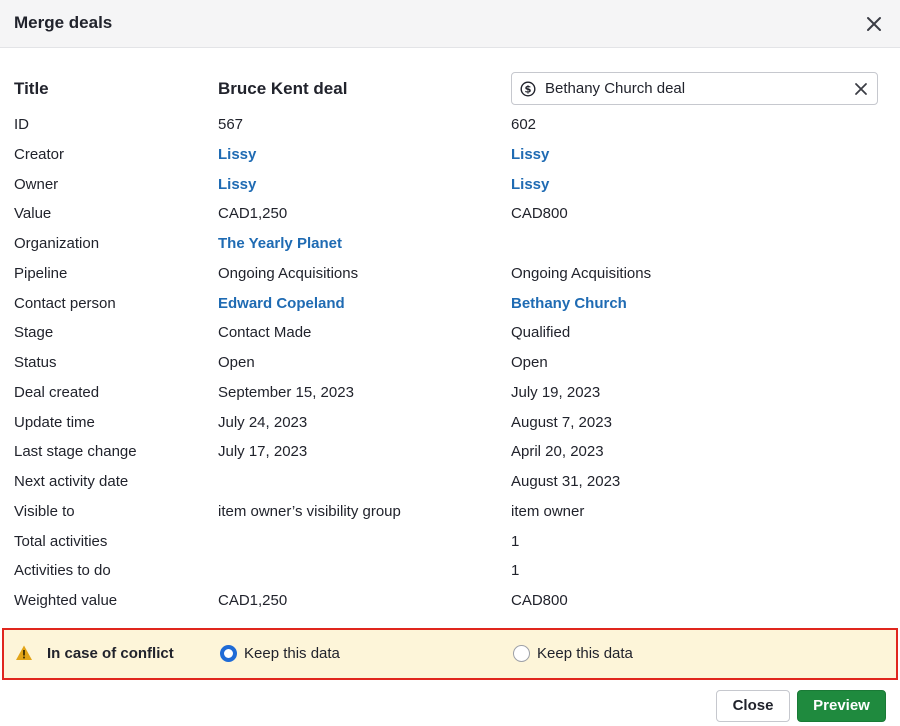 This screenshot has height=726, width=900. What do you see at coordinates (450, 542) in the screenshot?
I see `field-row: Total activities 1` at bounding box center [450, 542].